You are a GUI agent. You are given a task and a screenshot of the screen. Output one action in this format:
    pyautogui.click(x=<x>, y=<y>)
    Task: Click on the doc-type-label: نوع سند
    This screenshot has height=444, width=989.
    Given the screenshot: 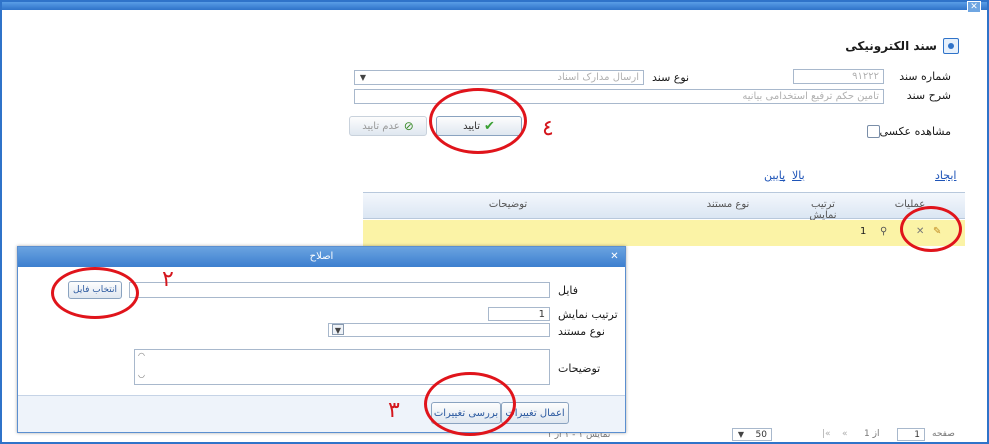 What is the action you would take?
    pyautogui.click(x=671, y=77)
    